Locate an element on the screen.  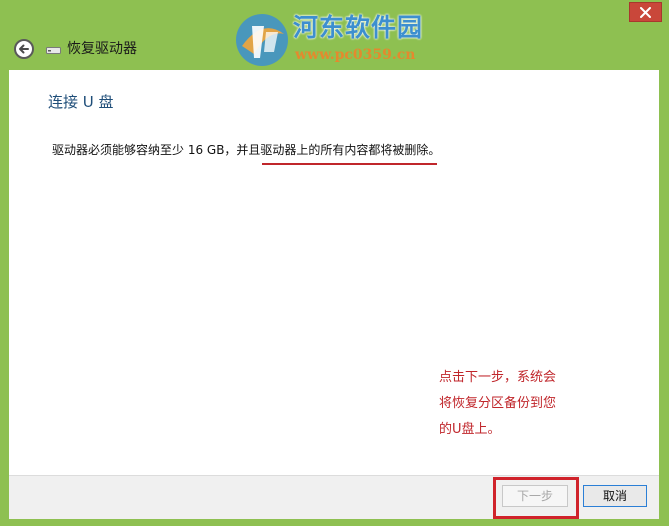
annotation-line: 点击下一步，系统会 is located at coordinates (498, 377).